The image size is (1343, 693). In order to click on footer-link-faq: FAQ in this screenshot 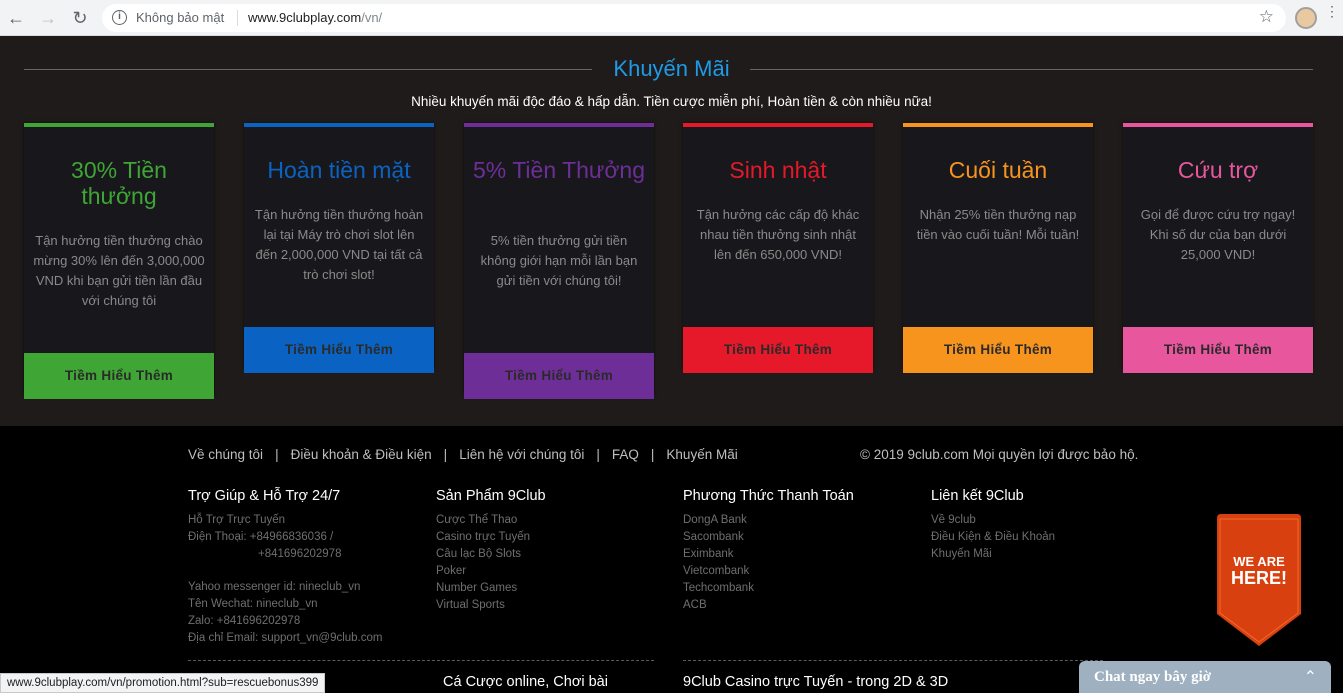, I will do `click(625, 454)`.